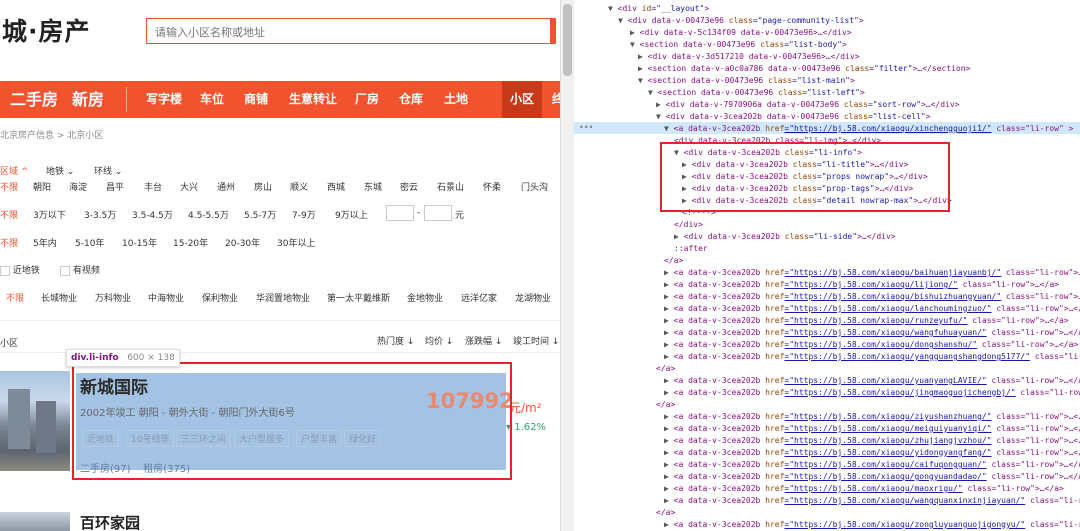 The width and height of the screenshot is (1080, 531). Describe the element at coordinates (80, 269) in the screenshot. I see `video-checkbox: 有视频` at that location.